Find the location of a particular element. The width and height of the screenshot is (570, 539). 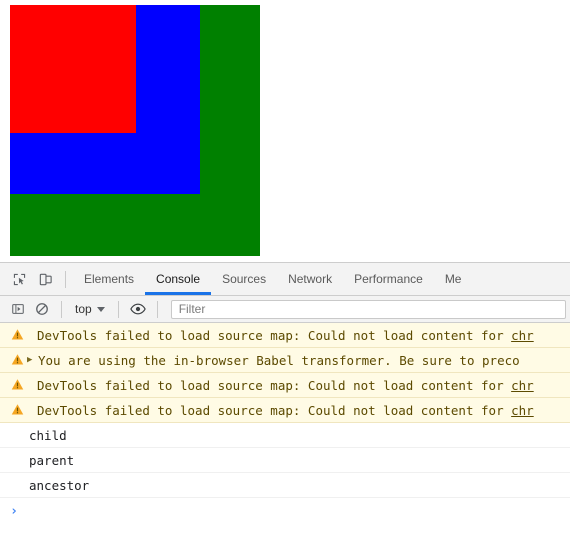

filter-placeholder: Filter is located at coordinates (192, 309).